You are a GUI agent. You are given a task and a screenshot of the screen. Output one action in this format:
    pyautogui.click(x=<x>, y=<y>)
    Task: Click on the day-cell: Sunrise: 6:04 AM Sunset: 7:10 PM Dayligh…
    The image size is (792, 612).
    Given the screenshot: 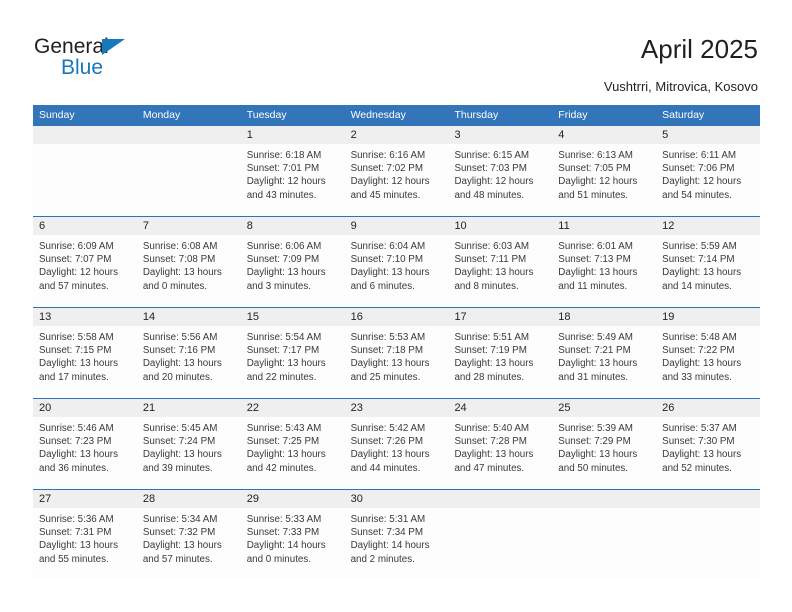 What is the action you would take?
    pyautogui.click(x=397, y=271)
    